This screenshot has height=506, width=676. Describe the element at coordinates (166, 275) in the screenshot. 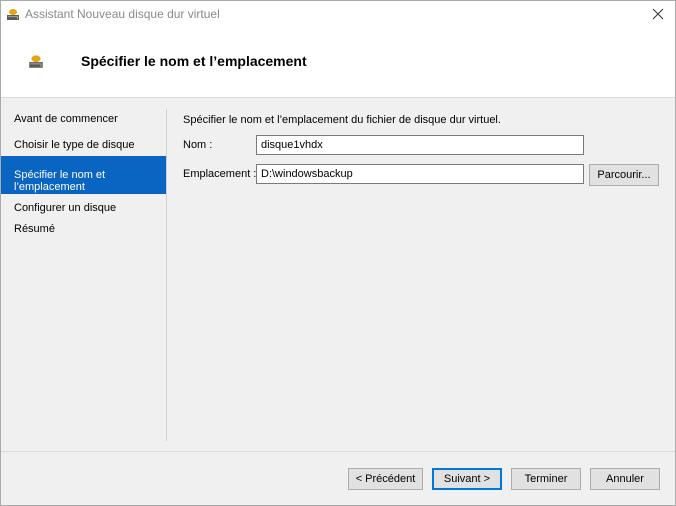

I see `sidebar-divider` at that location.